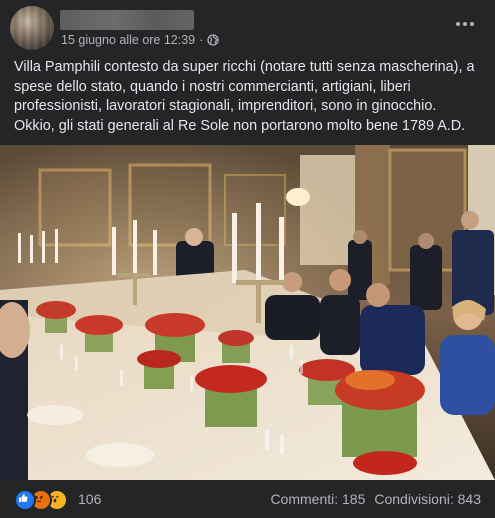 The height and width of the screenshot is (518, 495). I want to click on reaction-count: 106, so click(89, 499).